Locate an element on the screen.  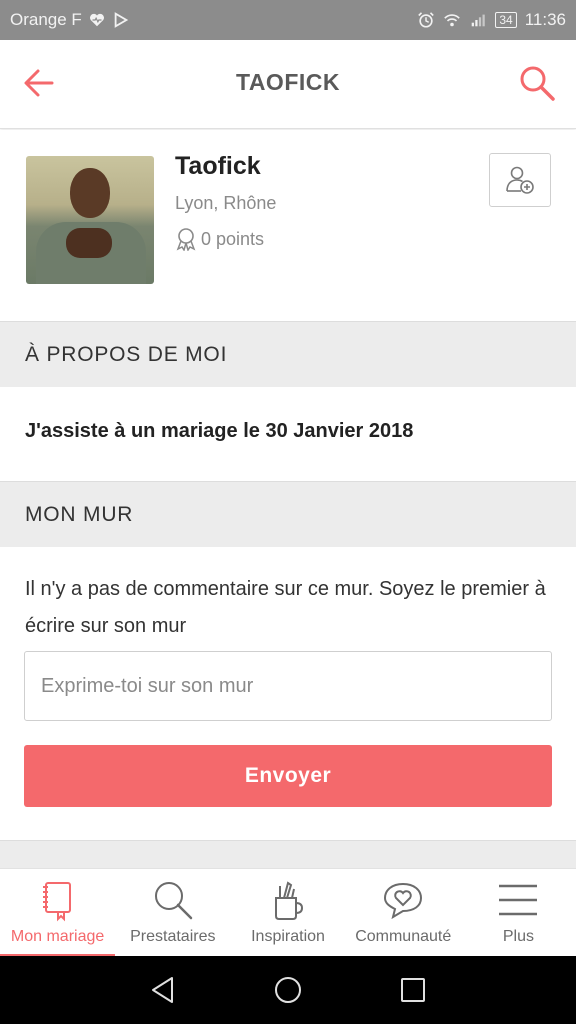
page-title: TAOFICK is located at coordinates (287, 82).